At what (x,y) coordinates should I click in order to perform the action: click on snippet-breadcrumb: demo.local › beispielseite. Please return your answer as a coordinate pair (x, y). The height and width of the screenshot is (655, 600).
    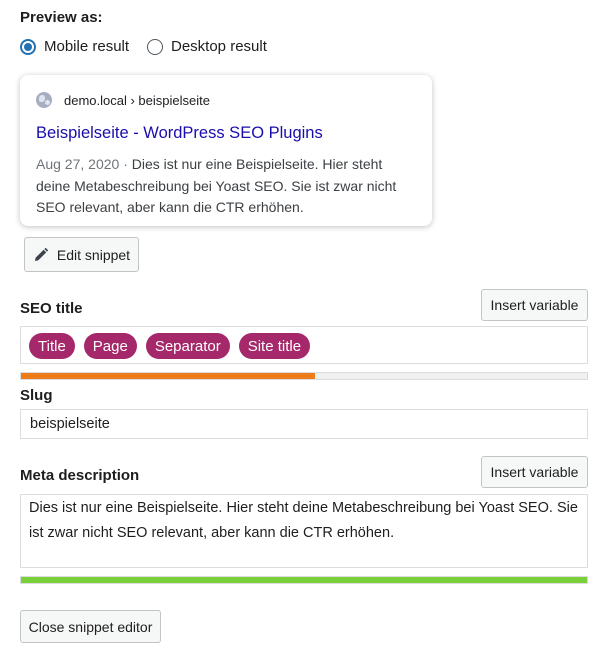
    Looking at the image, I should click on (137, 100).